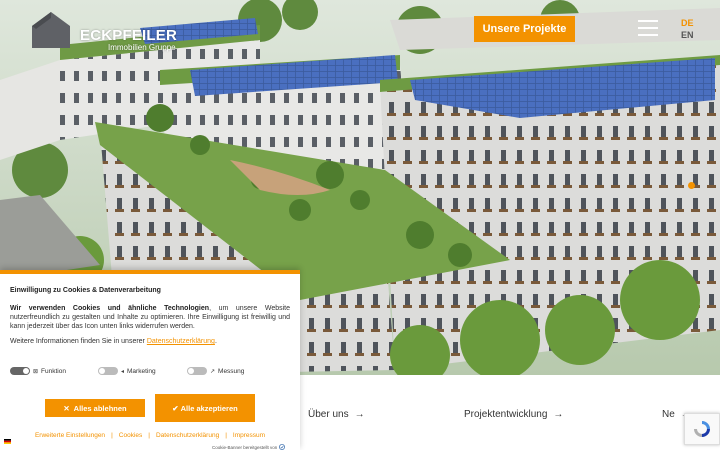  What do you see at coordinates (51, 30) in the screenshot?
I see `logo-house-icon` at bounding box center [51, 30].